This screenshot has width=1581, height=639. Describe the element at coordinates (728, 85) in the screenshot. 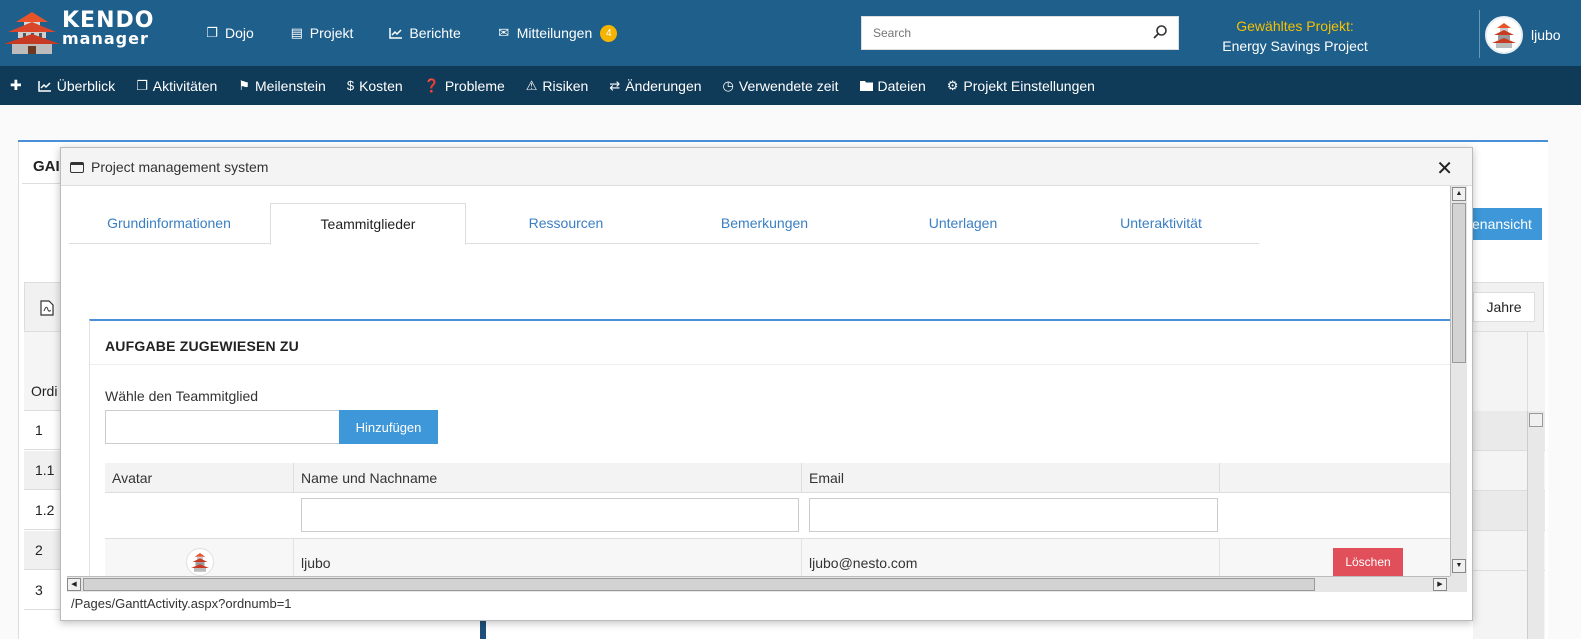

I see `clock-icon: ◷` at that location.